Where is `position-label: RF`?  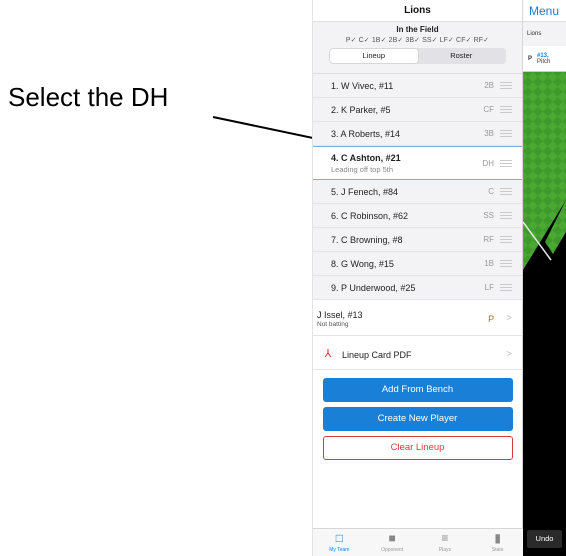
position-label: RF is located at coordinates (488, 239).